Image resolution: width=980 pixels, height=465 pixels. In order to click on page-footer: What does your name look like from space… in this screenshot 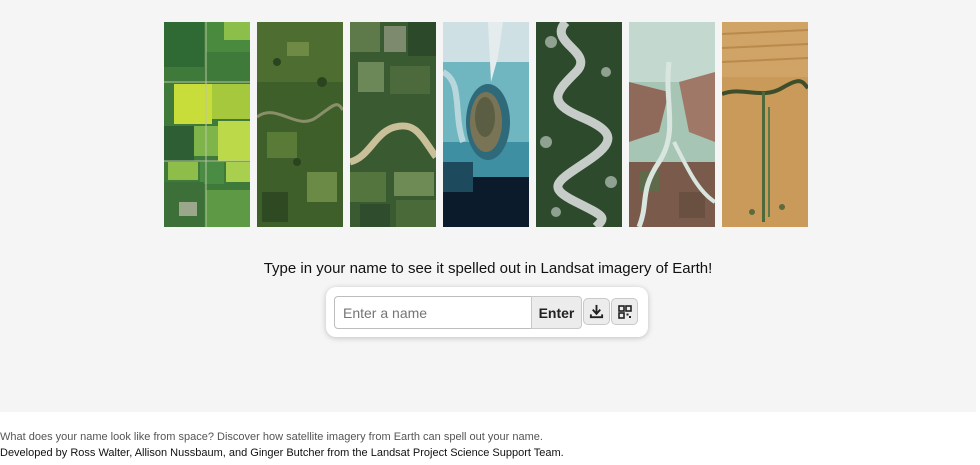, I will do `click(282, 445)`.